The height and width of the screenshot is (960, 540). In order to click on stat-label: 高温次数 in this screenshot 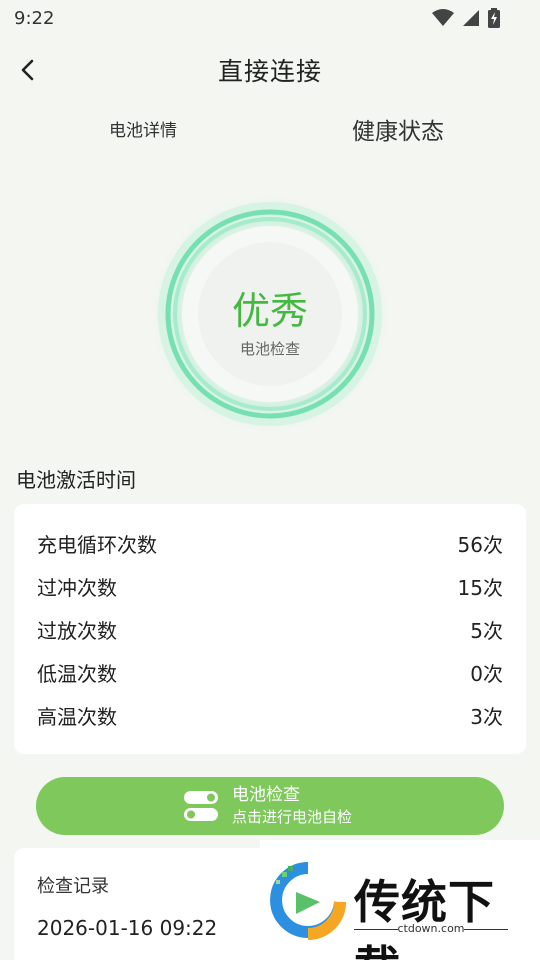, I will do `click(77, 717)`.